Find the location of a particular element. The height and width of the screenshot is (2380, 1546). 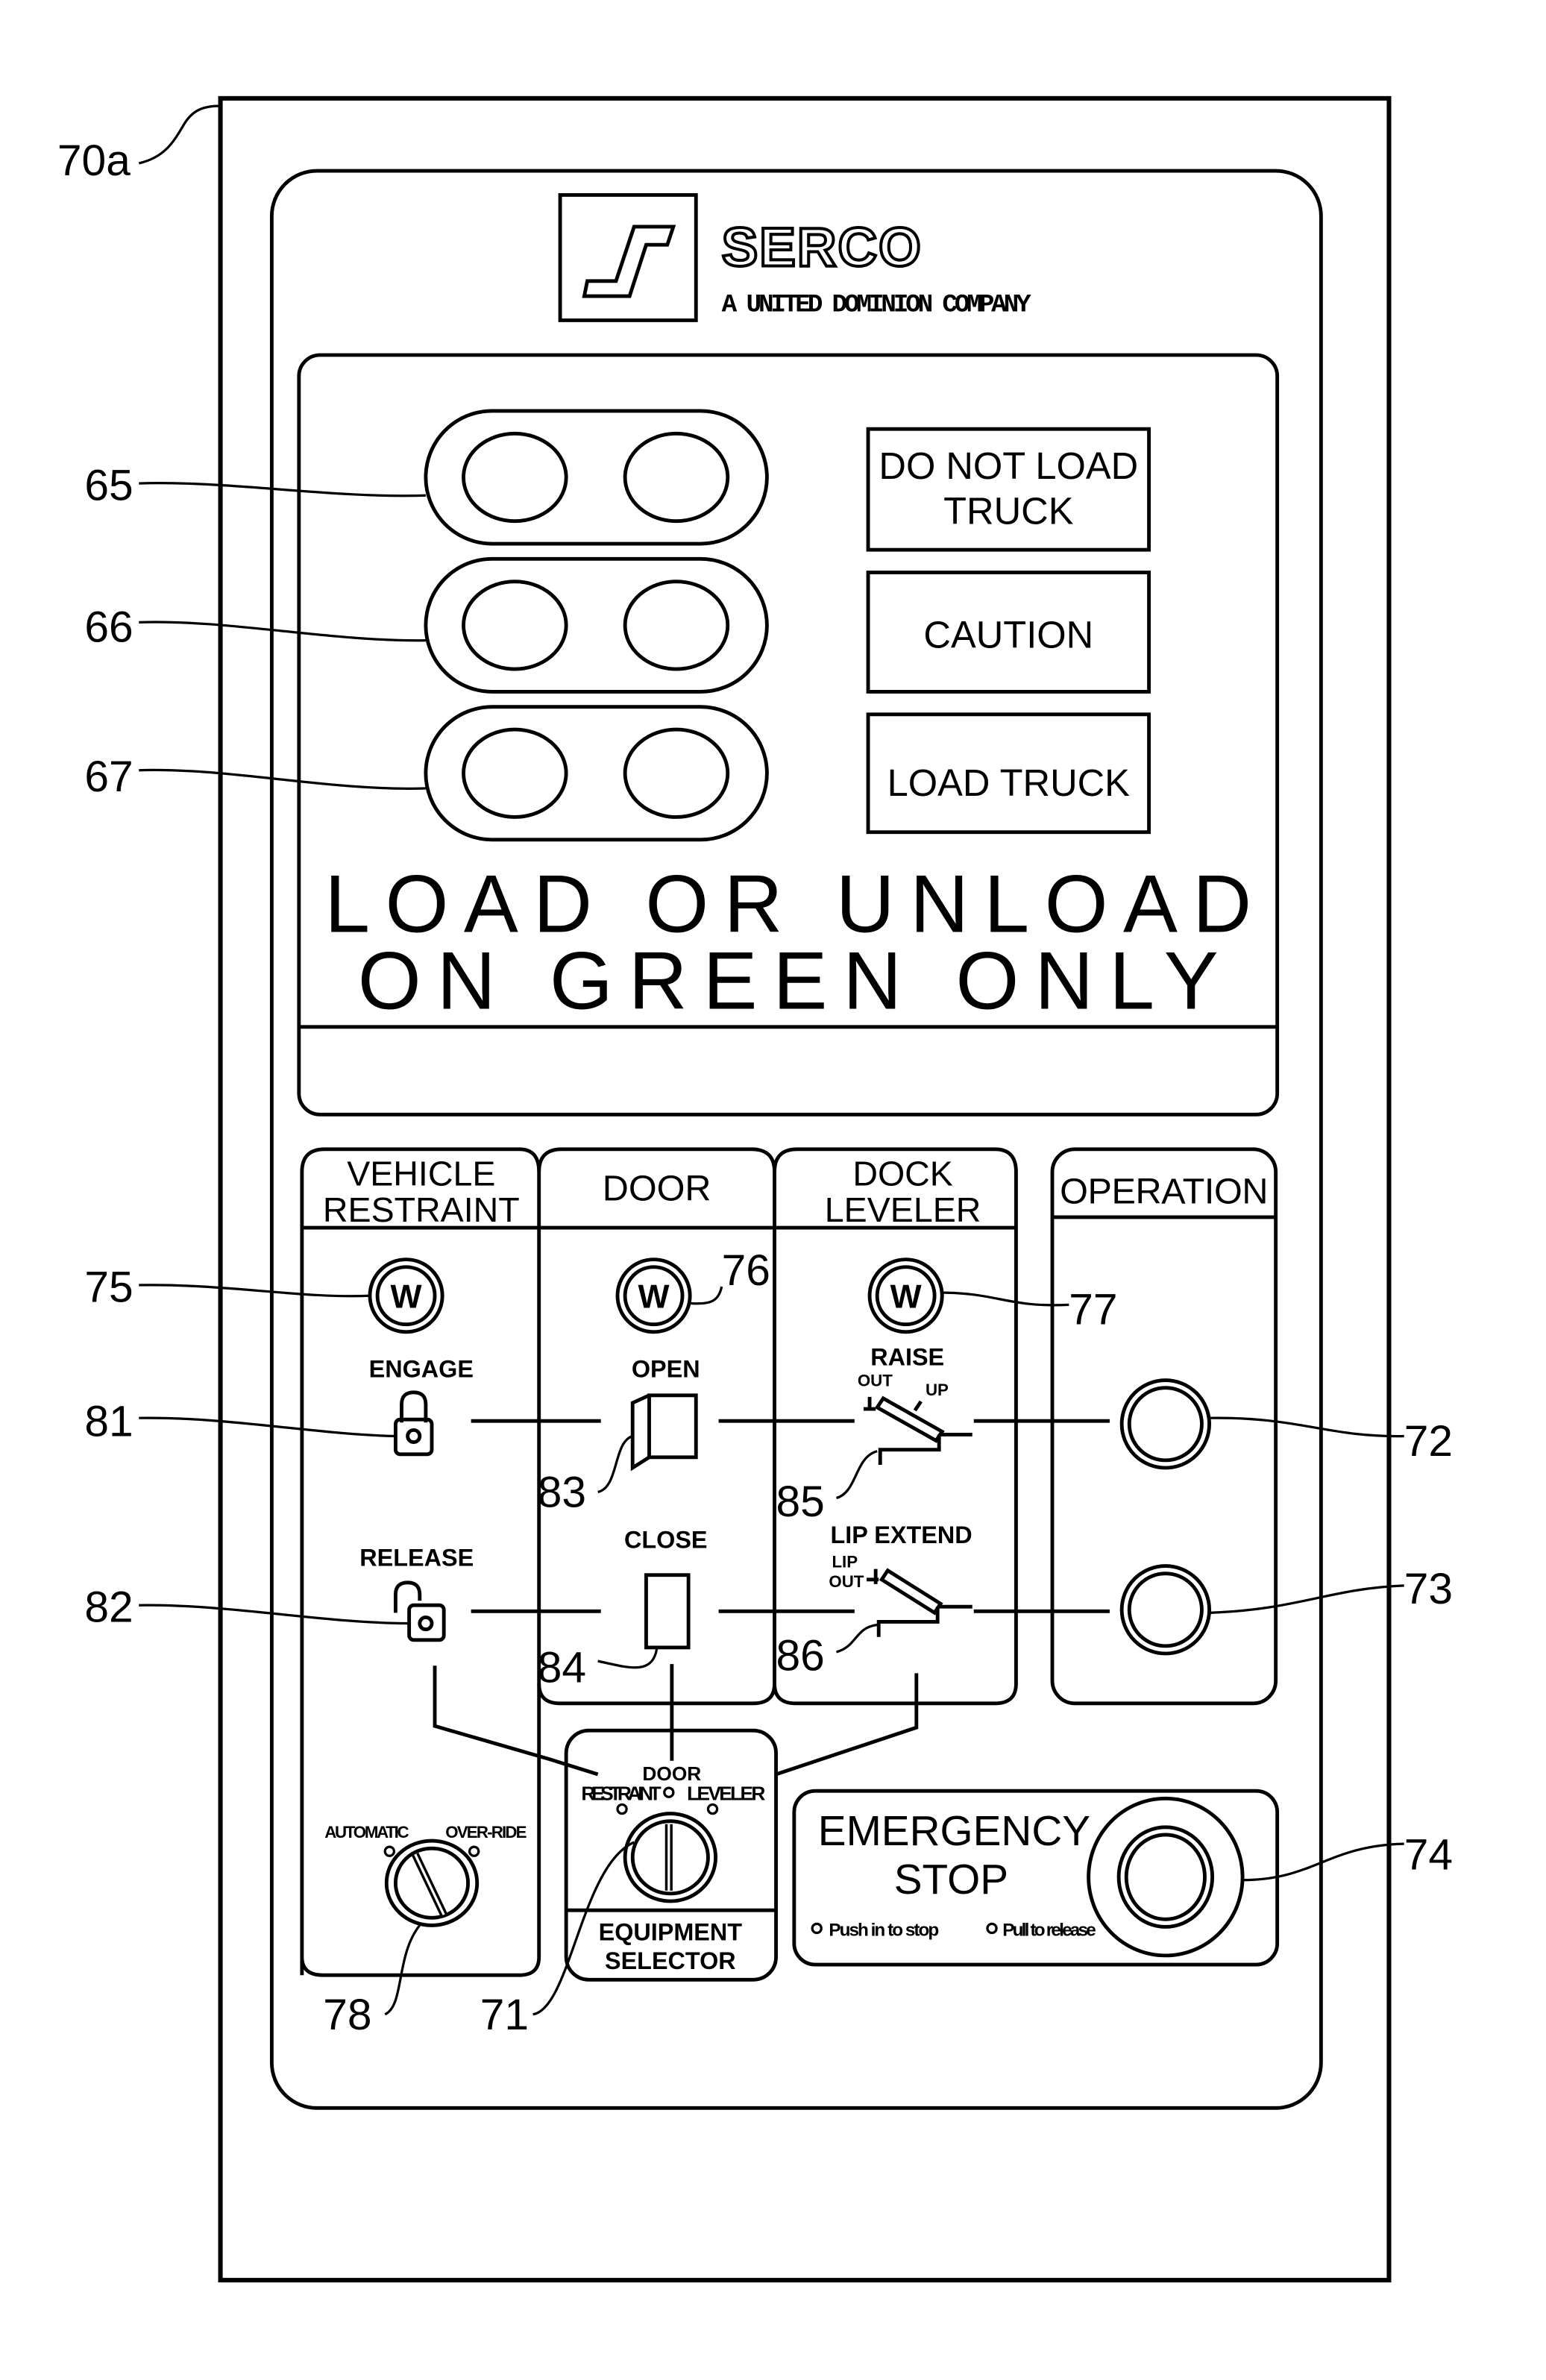

raise-up-label: UP is located at coordinates (937, 1390).